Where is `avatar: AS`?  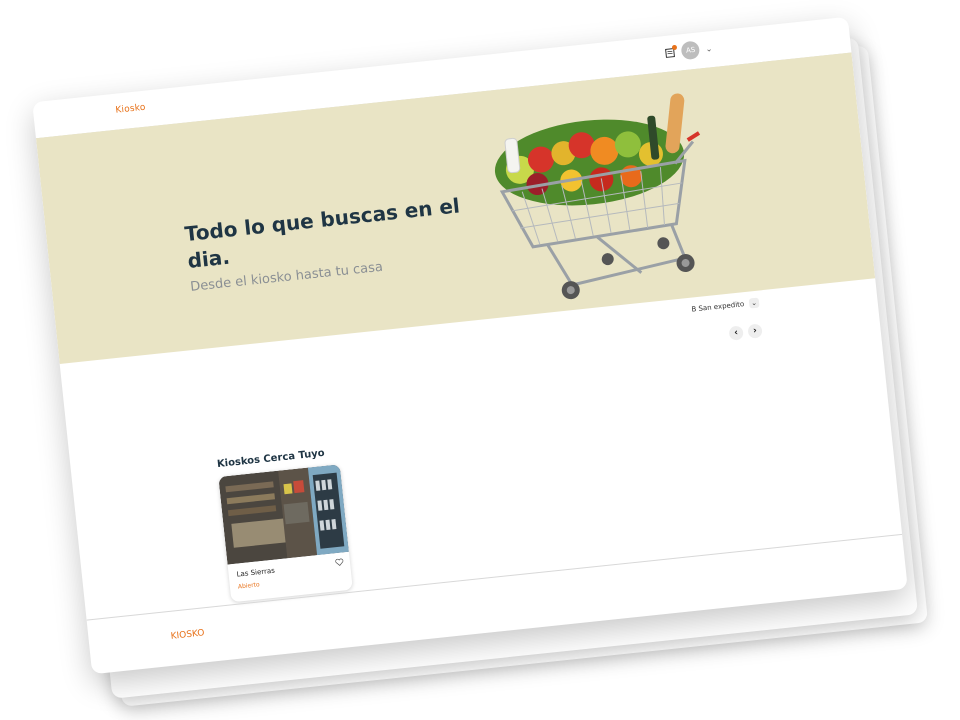
avatar: AS is located at coordinates (690, 50).